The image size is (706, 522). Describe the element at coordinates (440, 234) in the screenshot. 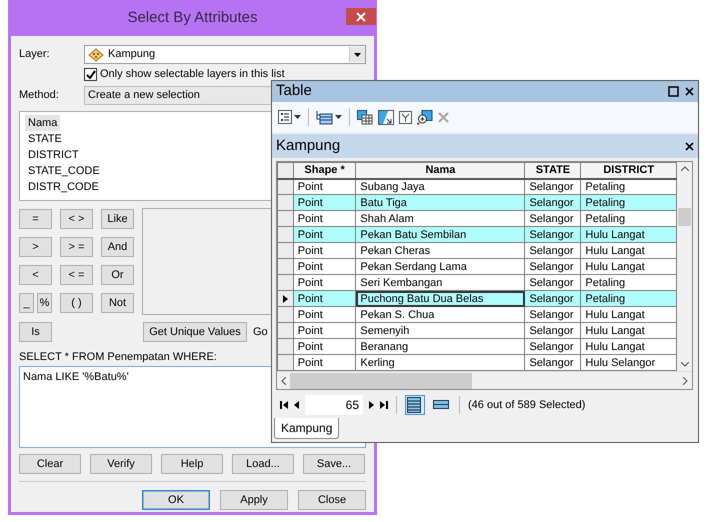

I see `table-cell: Pekan Batu Sembilan` at that location.